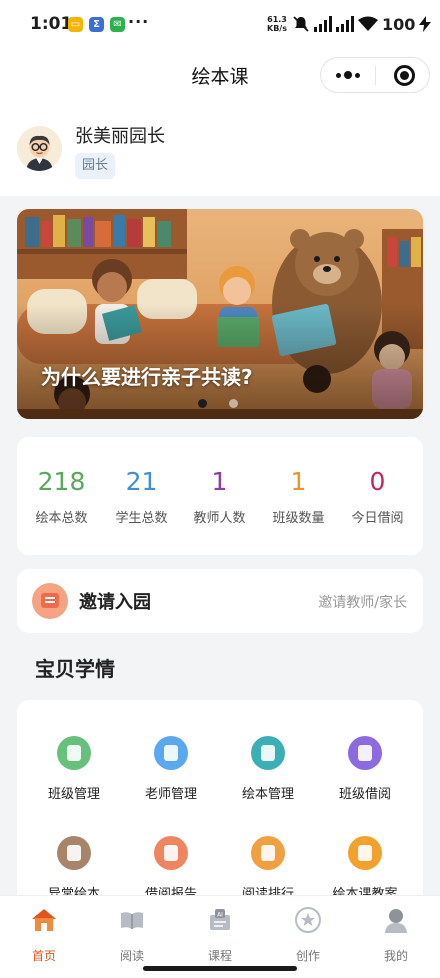 The image size is (440, 978). Describe the element at coordinates (368, 23) in the screenshot. I see `wifi-icon` at that location.